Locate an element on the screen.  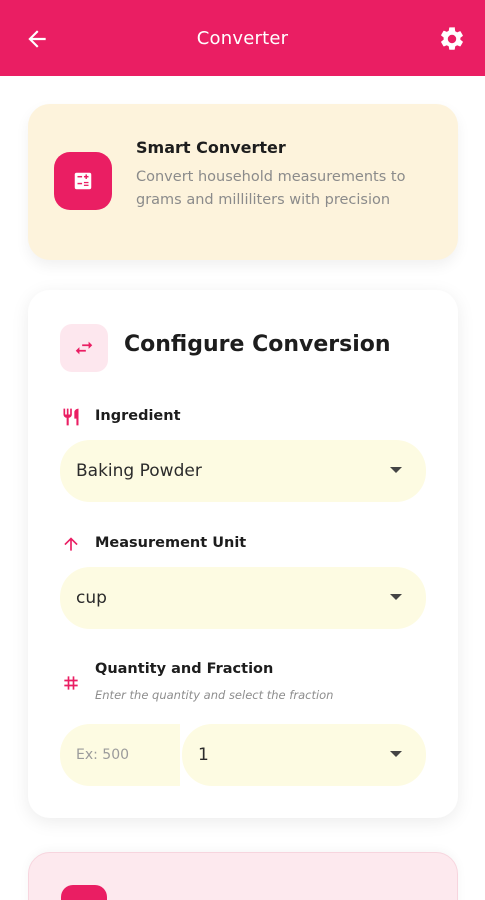
arrow-up-icon is located at coordinates (71, 544).